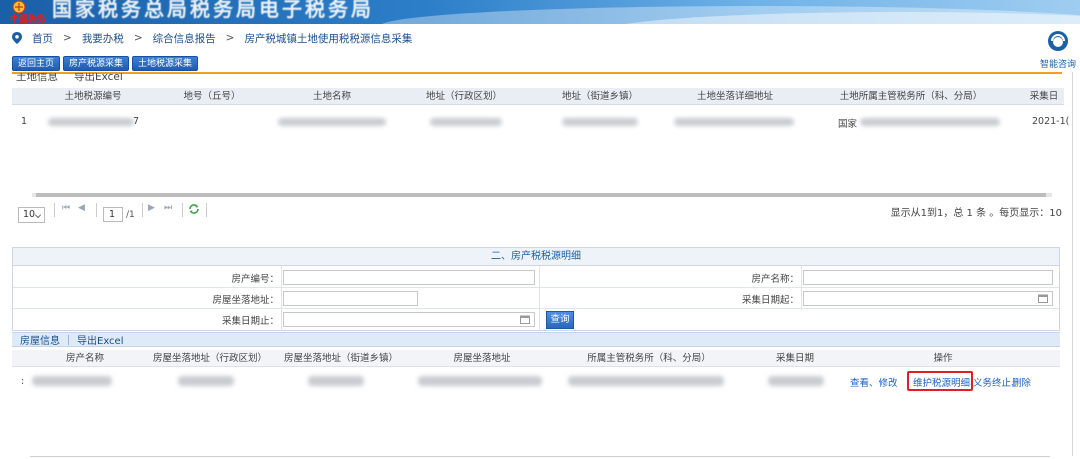 This screenshot has width=1080, height=459. Describe the element at coordinates (245, 300) in the screenshot. I see `house-address-label: 房屋坐落地址：` at that location.